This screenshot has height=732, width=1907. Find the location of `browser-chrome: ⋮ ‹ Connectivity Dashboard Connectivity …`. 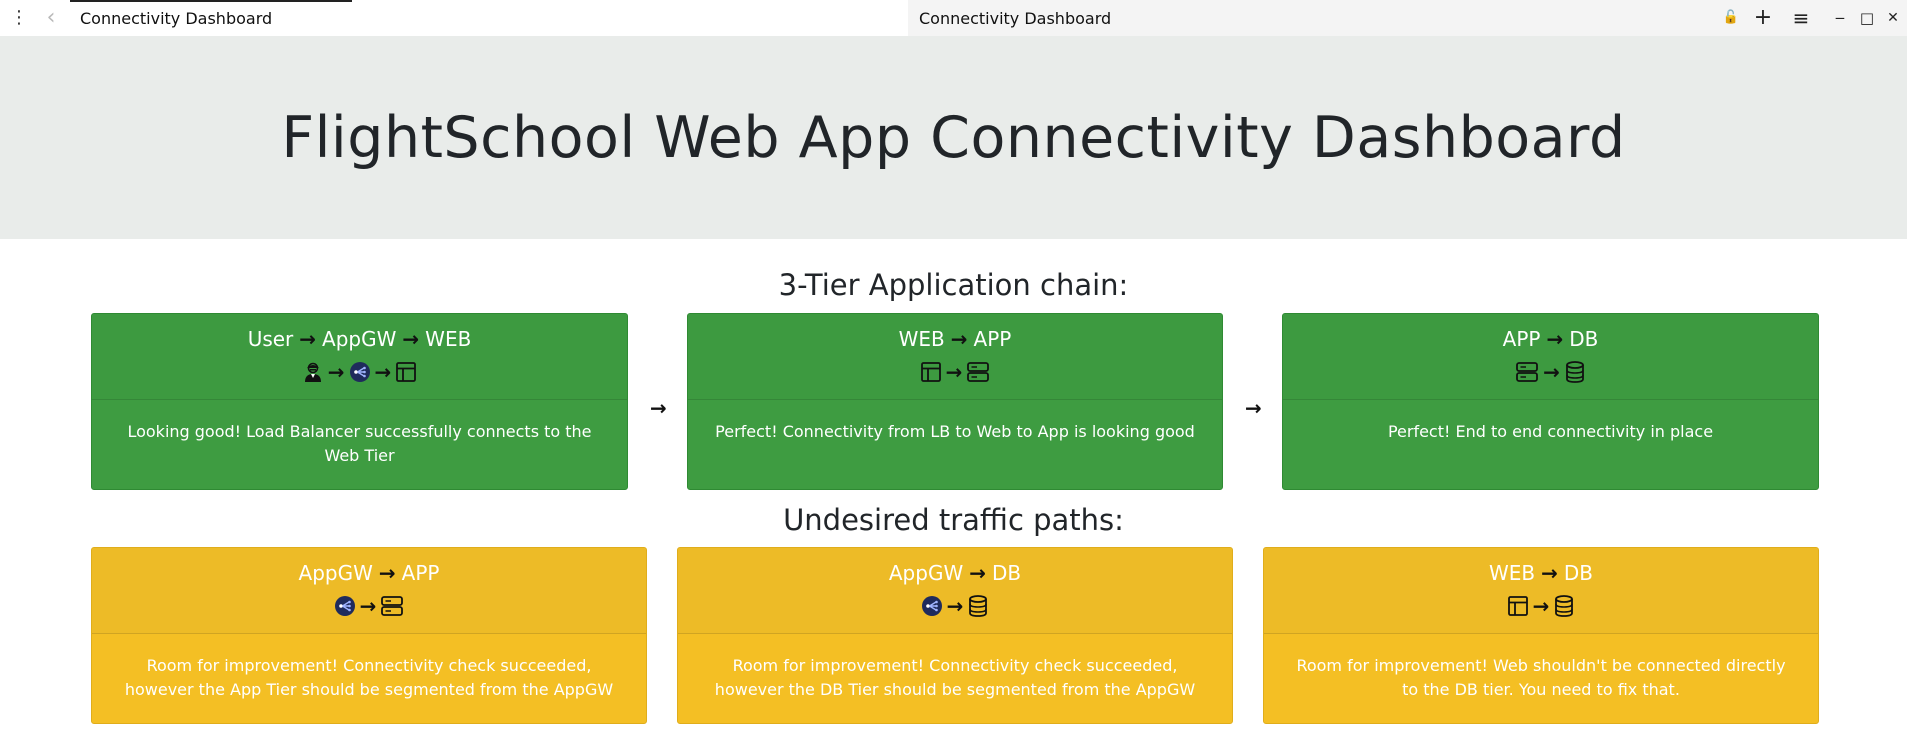

browser-chrome: ⋮ ‹ Connectivity Dashboard Connectivity … is located at coordinates (953, 18).